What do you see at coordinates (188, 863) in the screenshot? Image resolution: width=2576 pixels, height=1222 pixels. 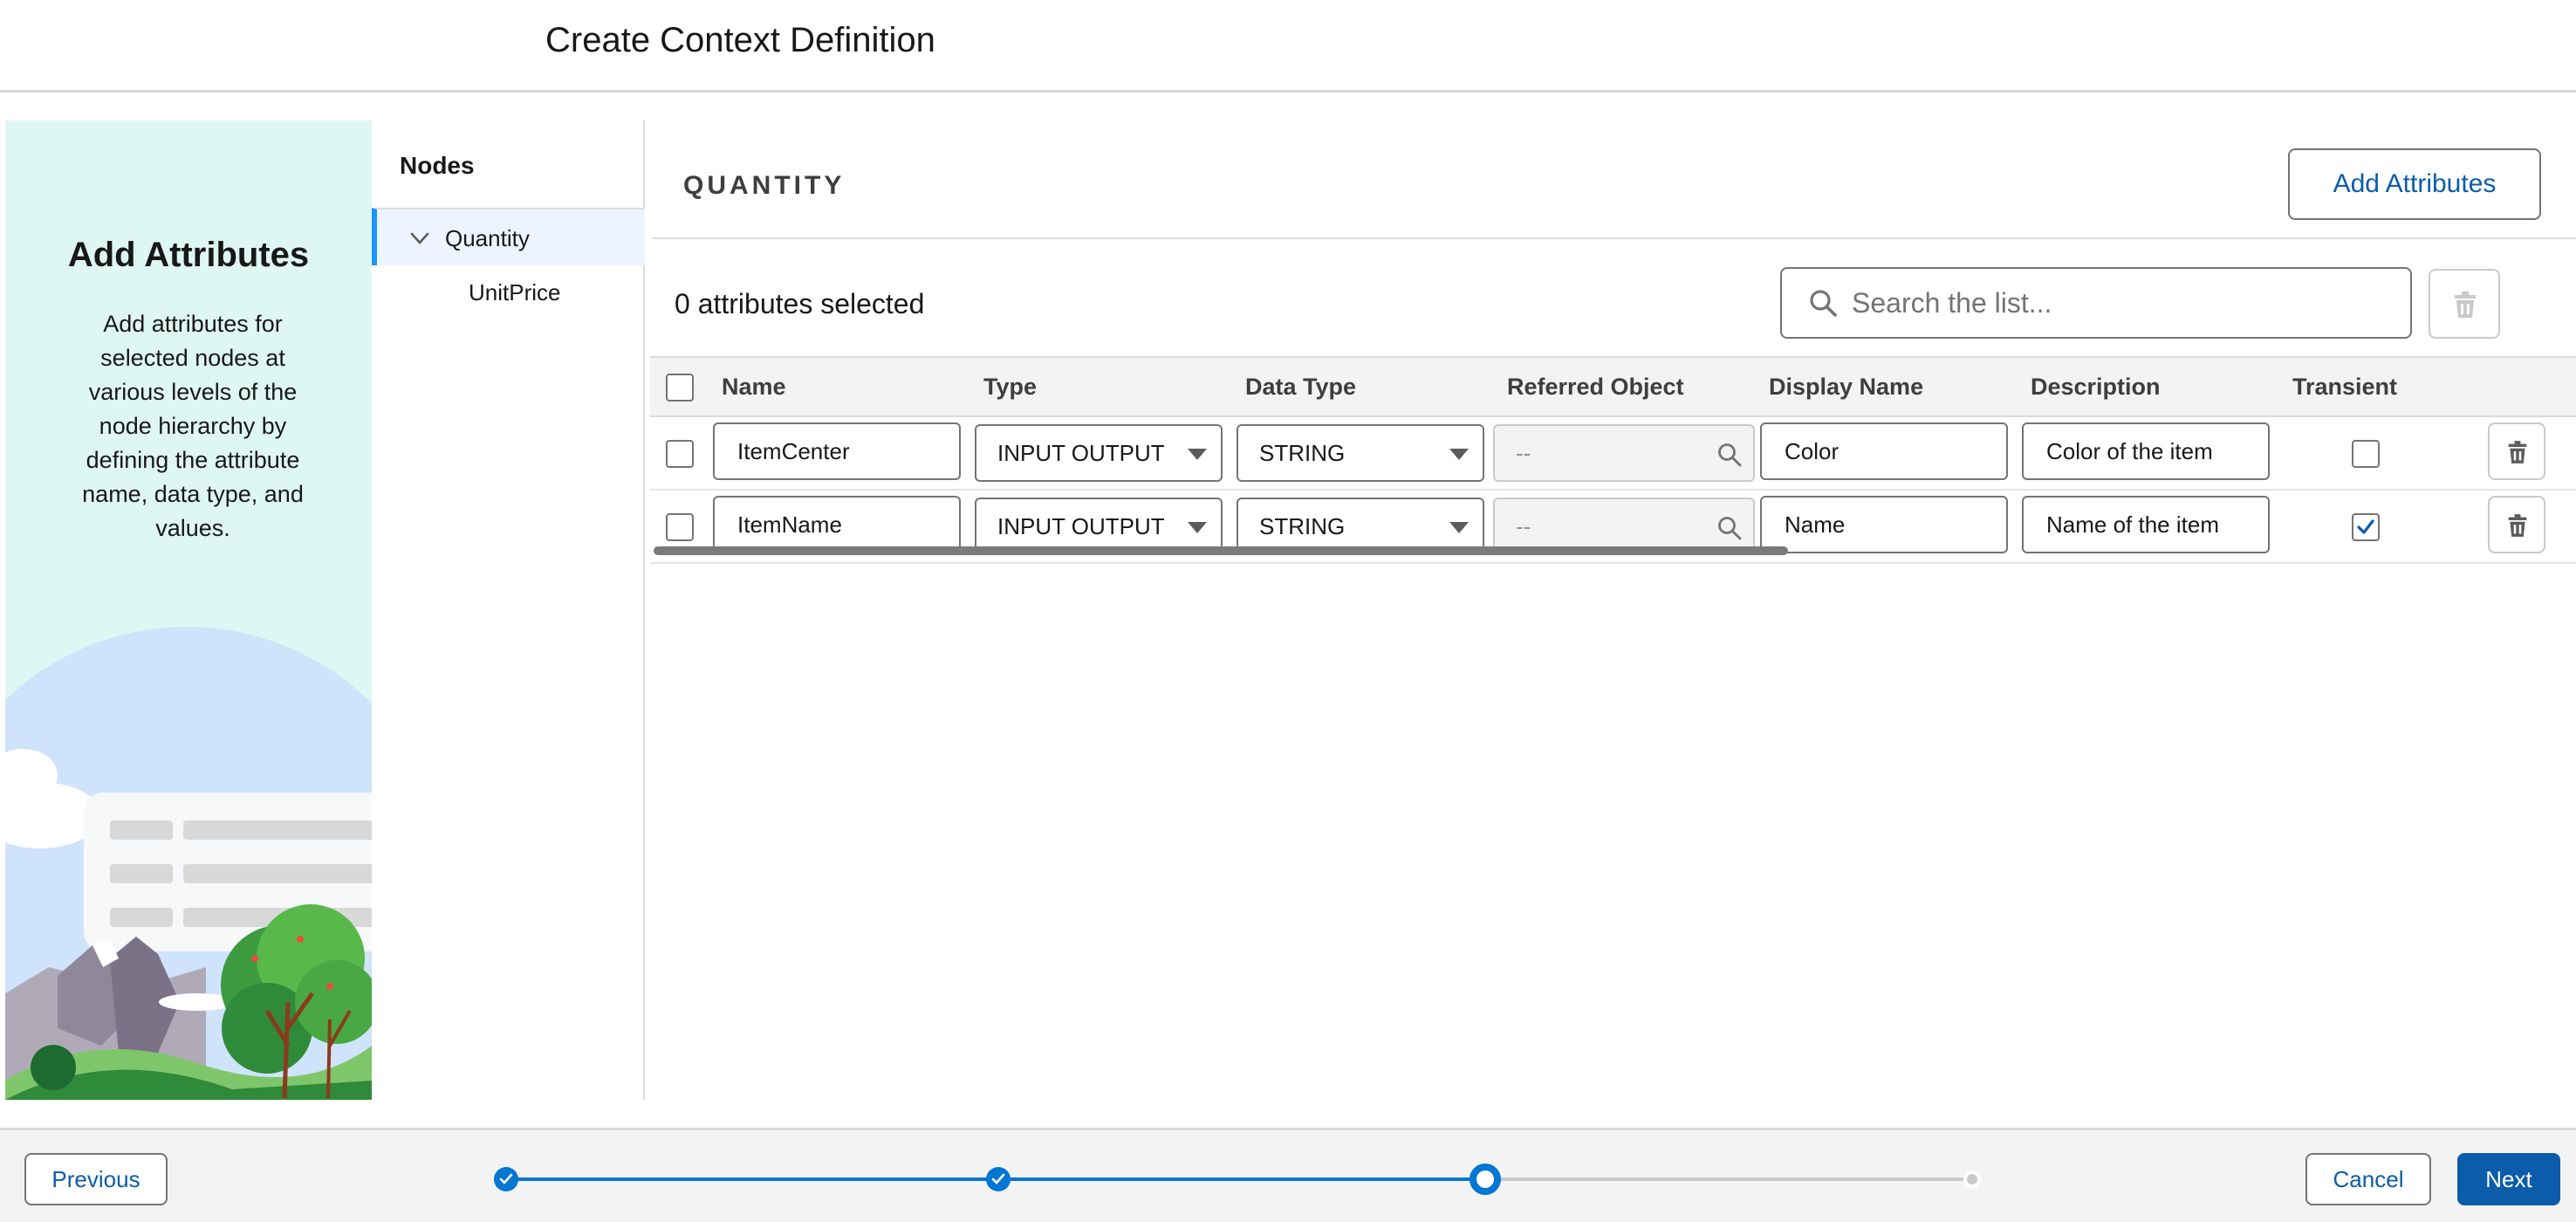 I see `landscape-illustration` at bounding box center [188, 863].